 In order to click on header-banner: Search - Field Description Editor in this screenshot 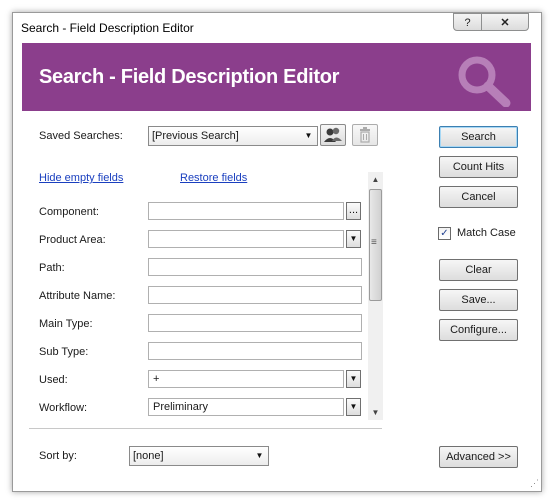, I will do `click(276, 77)`.